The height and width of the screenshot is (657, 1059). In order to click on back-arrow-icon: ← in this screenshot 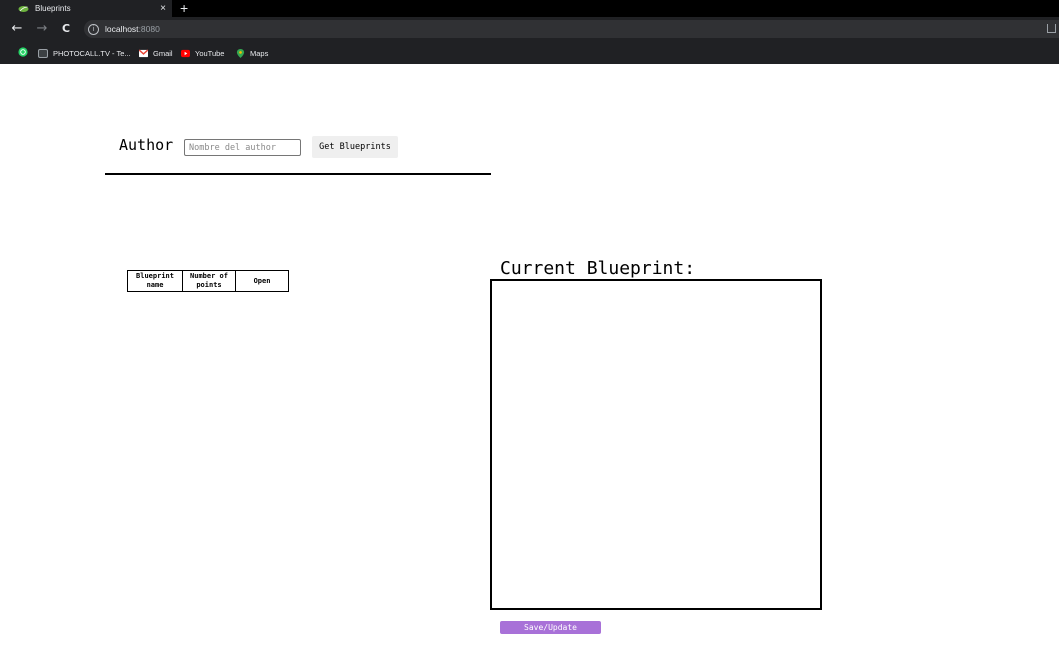, I will do `click(17, 29)`.